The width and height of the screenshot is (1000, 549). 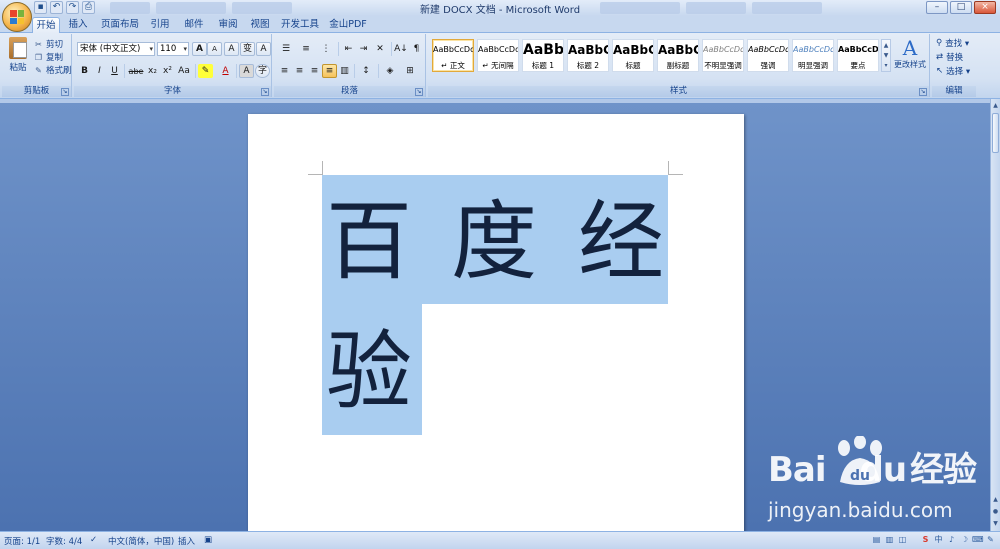 I want to click on replace-button: ⇄ 替换, so click(x=949, y=57).